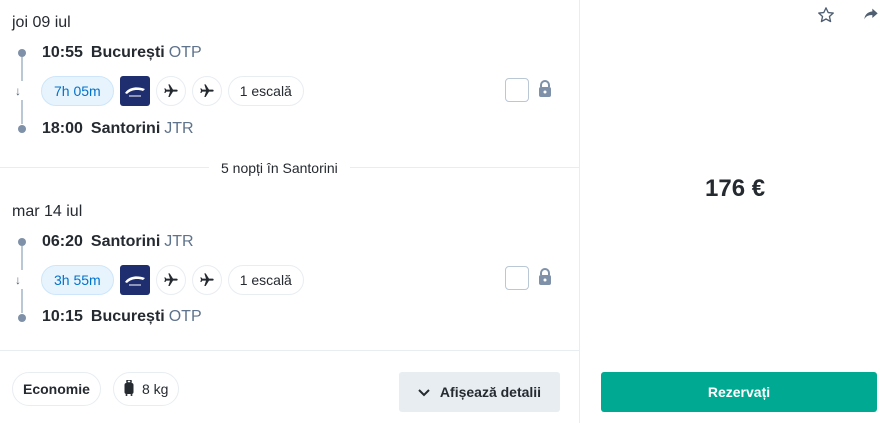  I want to click on show-details-button: Afișează detalii, so click(479, 392).